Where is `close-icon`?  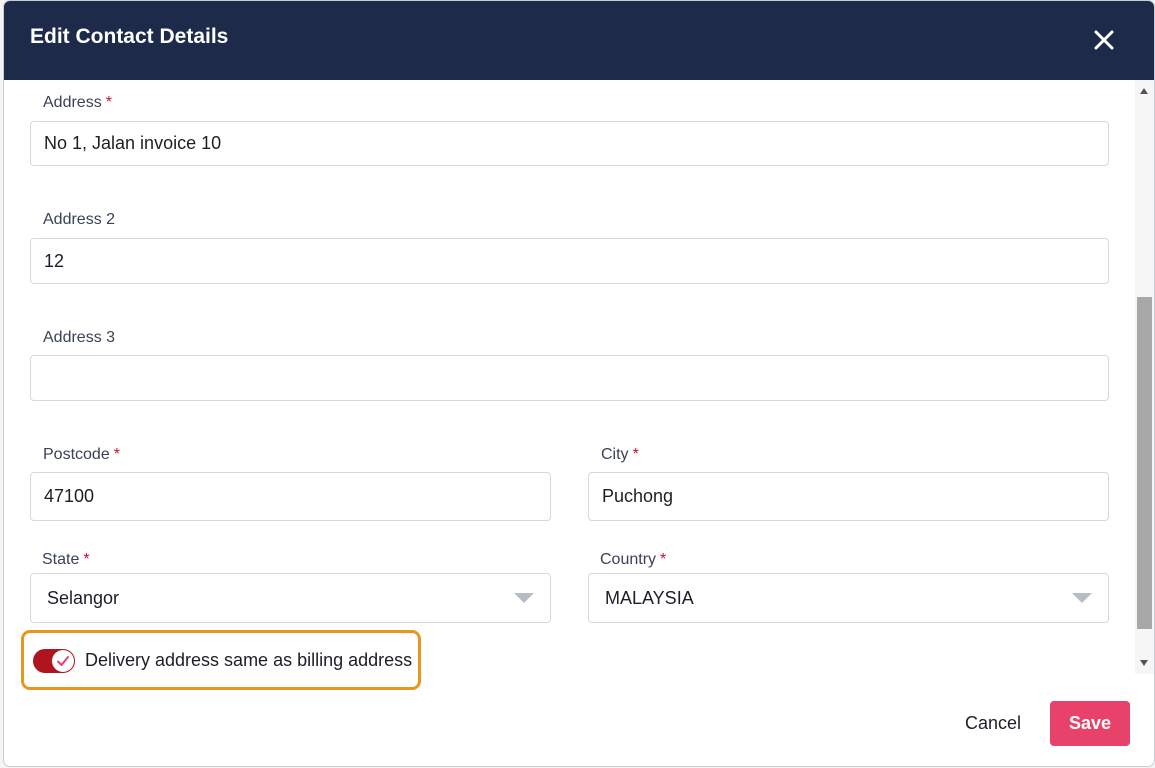
close-icon is located at coordinates (1104, 40).